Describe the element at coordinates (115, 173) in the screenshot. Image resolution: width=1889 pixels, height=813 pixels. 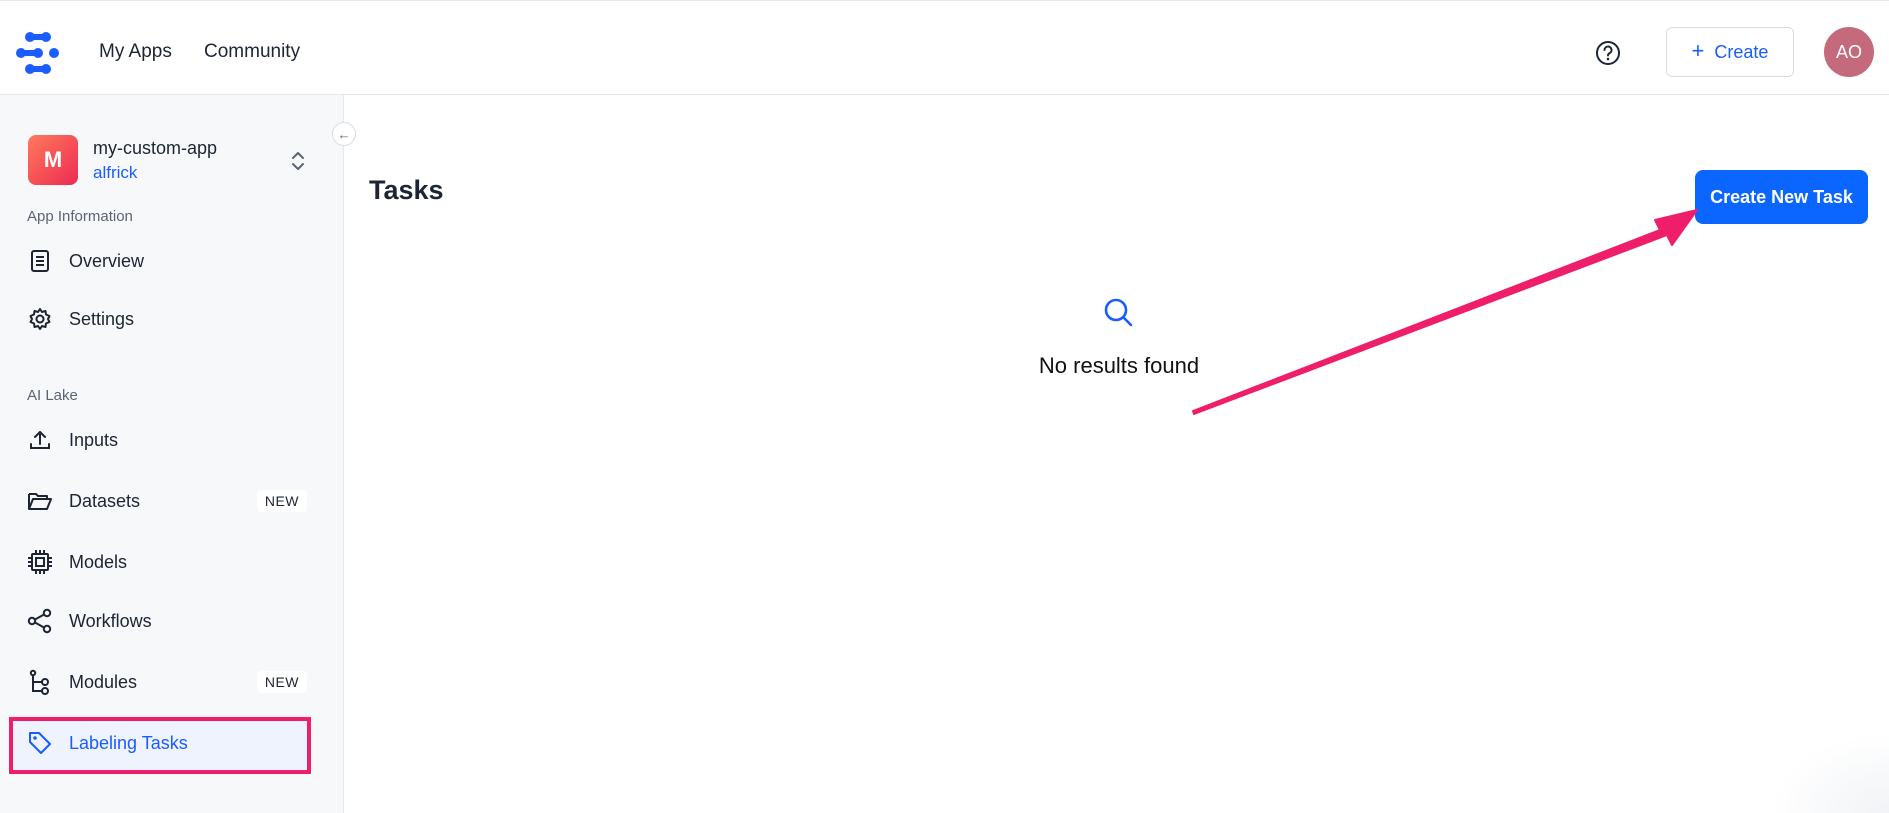
I see `app-owner-link: alfrick` at that location.